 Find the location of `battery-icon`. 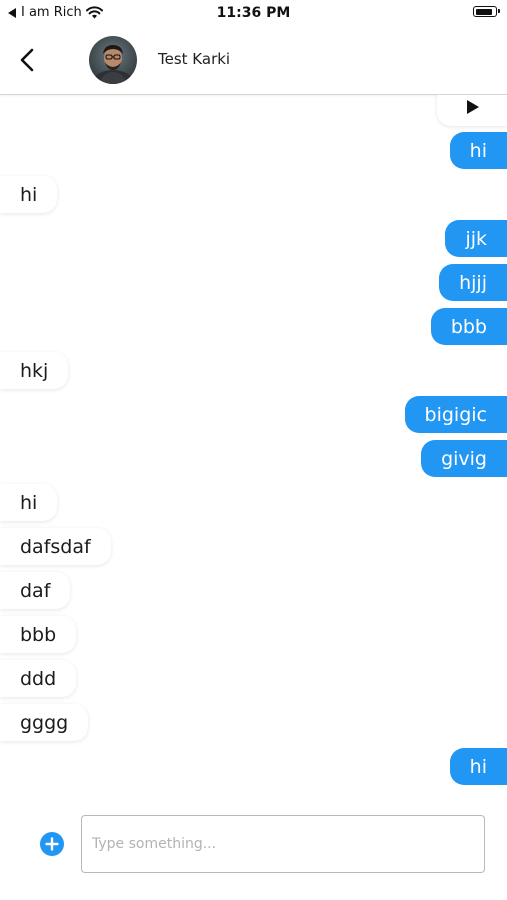

battery-icon is located at coordinates (486, 11).